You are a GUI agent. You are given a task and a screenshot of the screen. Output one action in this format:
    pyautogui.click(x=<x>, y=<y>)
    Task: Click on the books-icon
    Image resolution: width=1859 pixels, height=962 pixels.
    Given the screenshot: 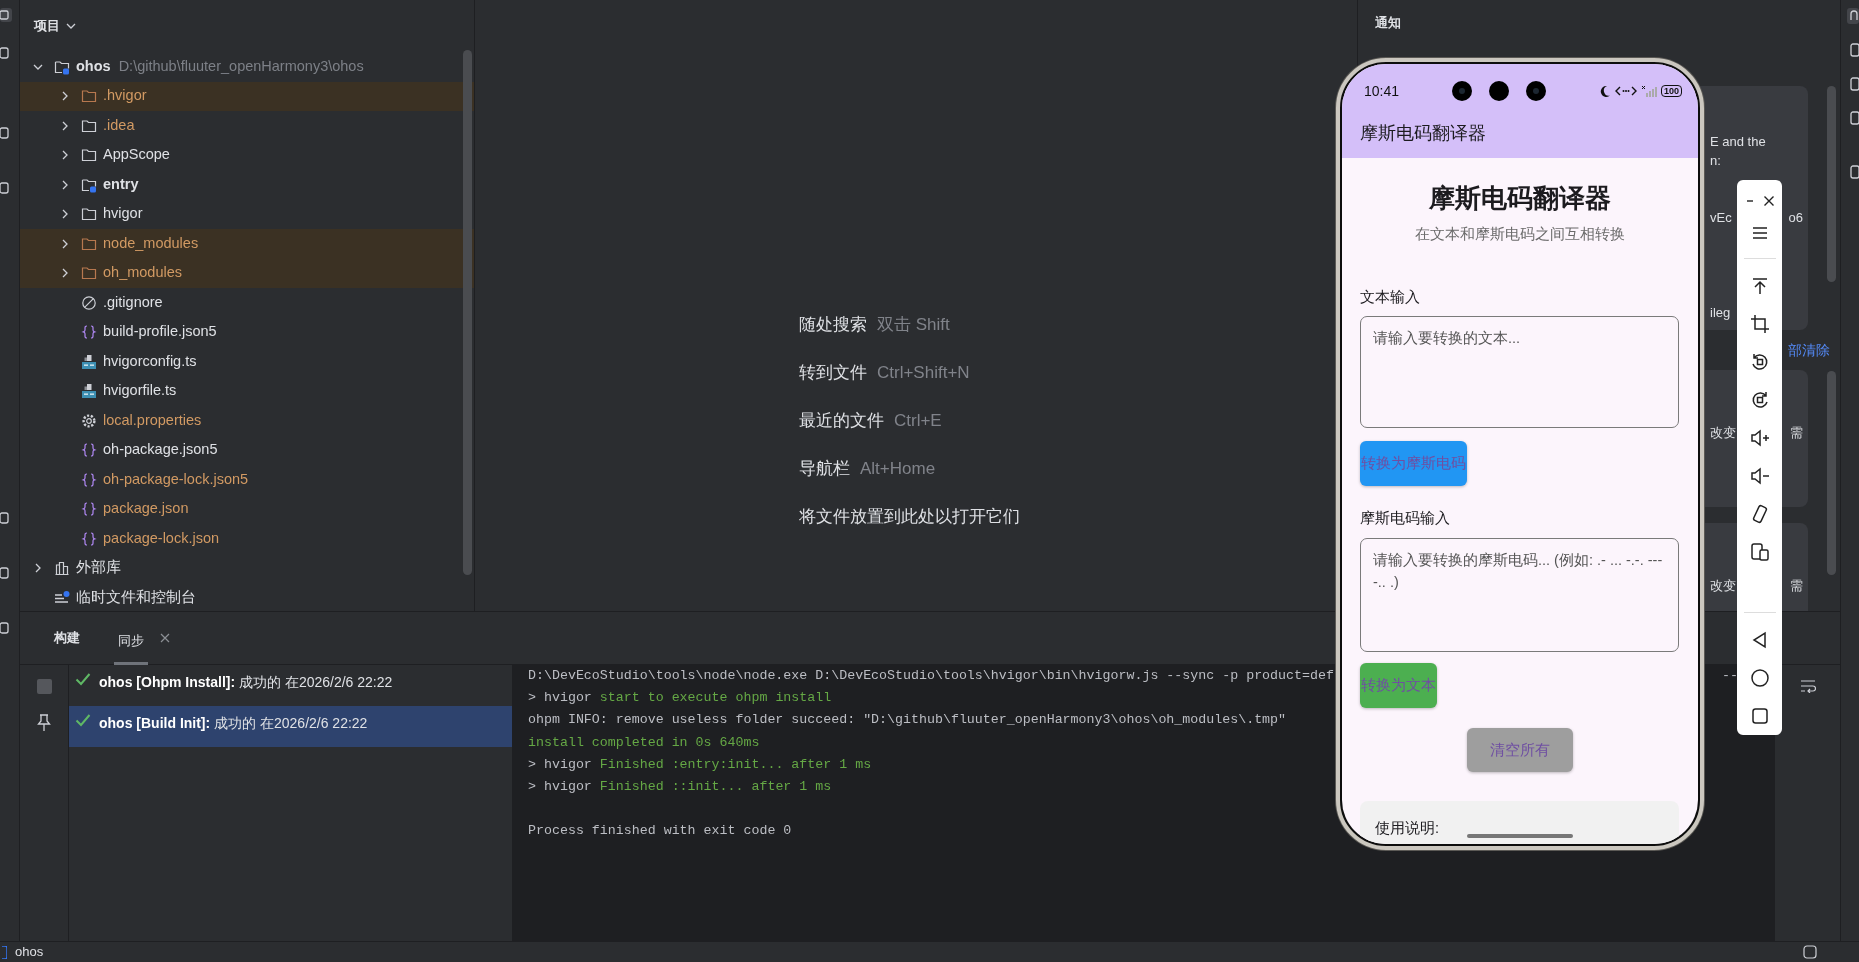 What is the action you would take?
    pyautogui.click(x=62, y=568)
    